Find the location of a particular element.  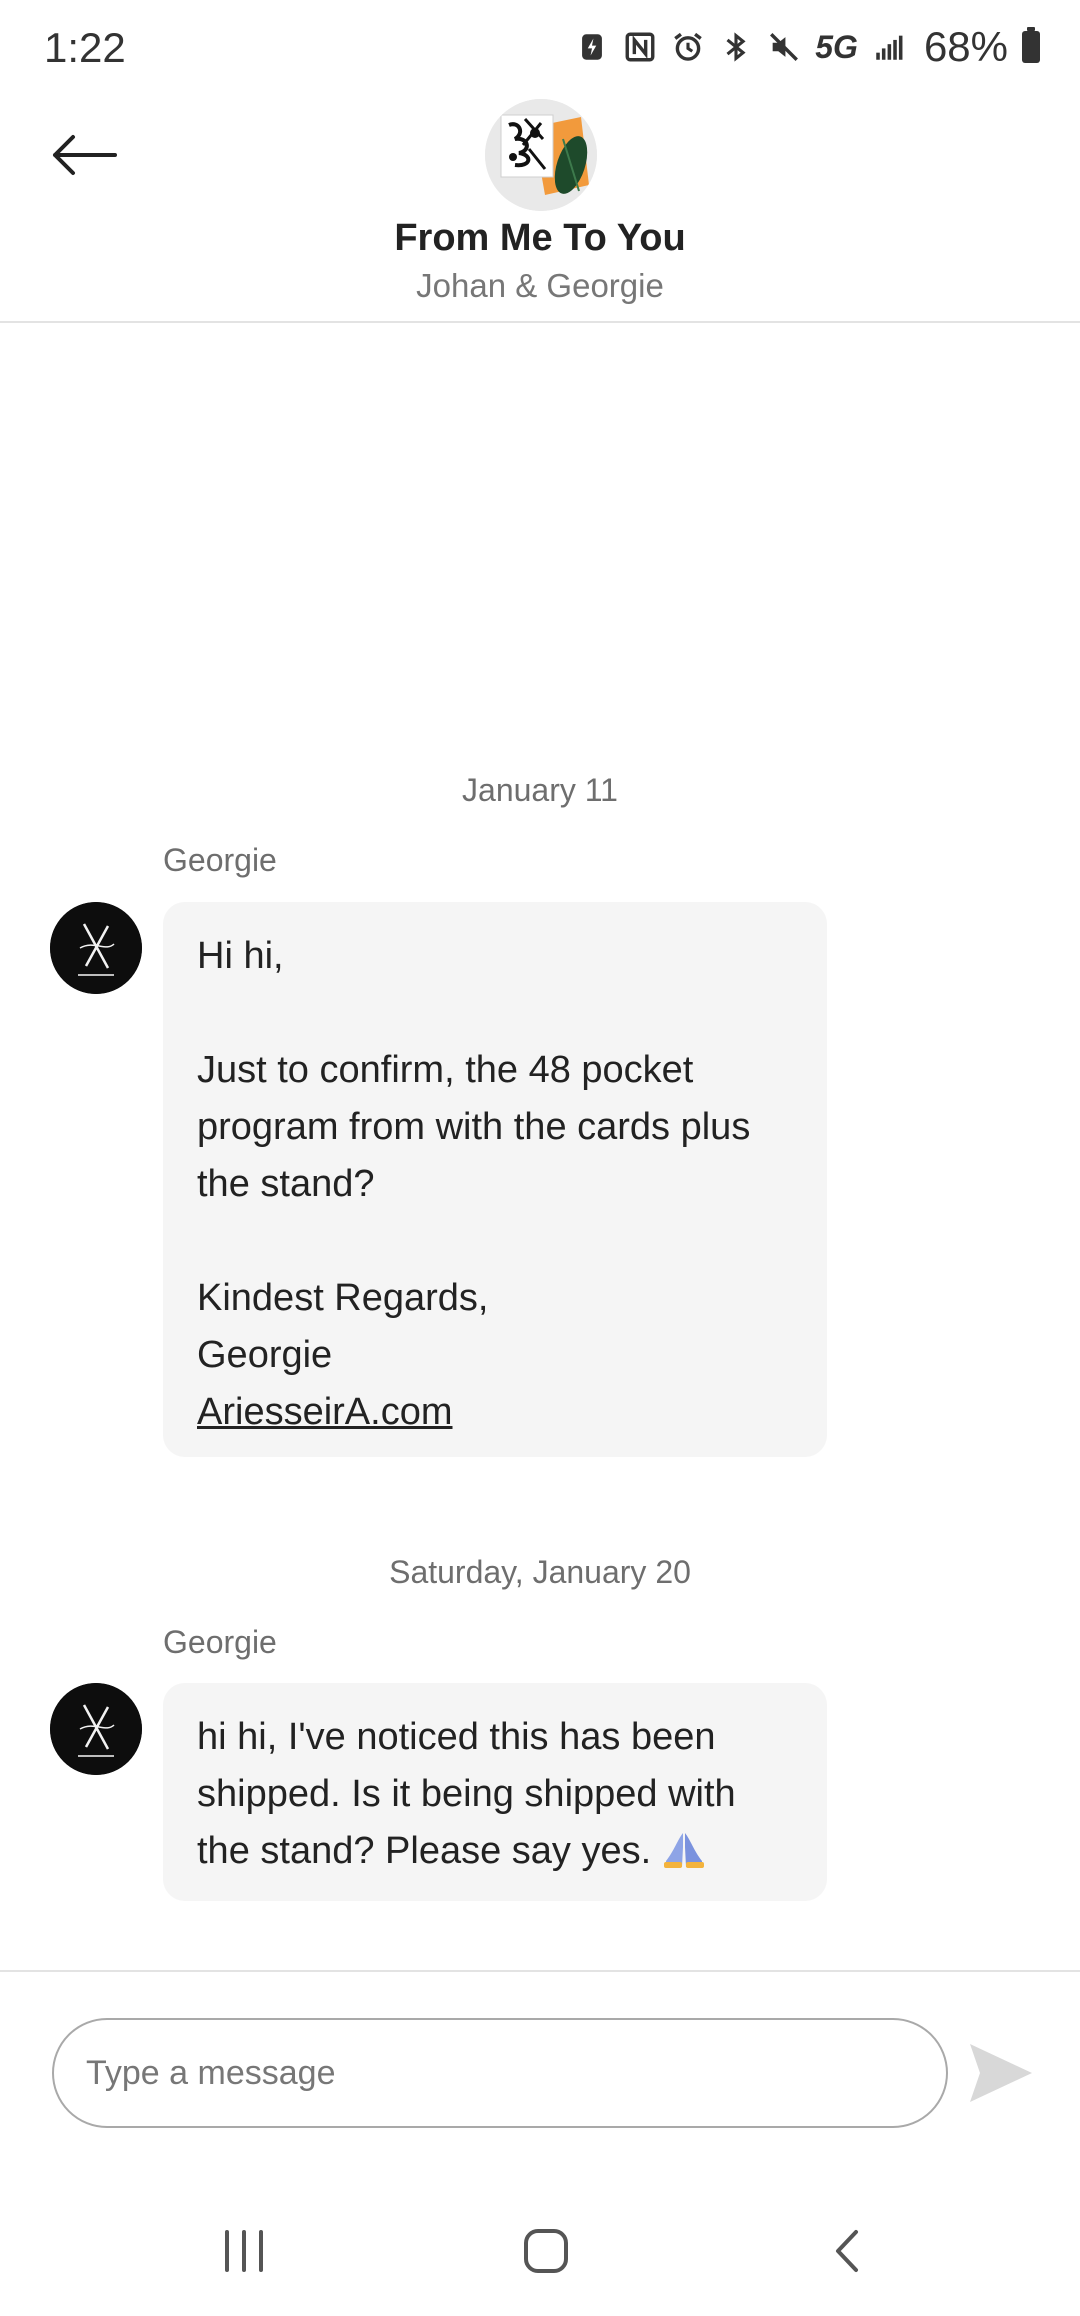

date-separator: January 11 is located at coordinates (540, 790).